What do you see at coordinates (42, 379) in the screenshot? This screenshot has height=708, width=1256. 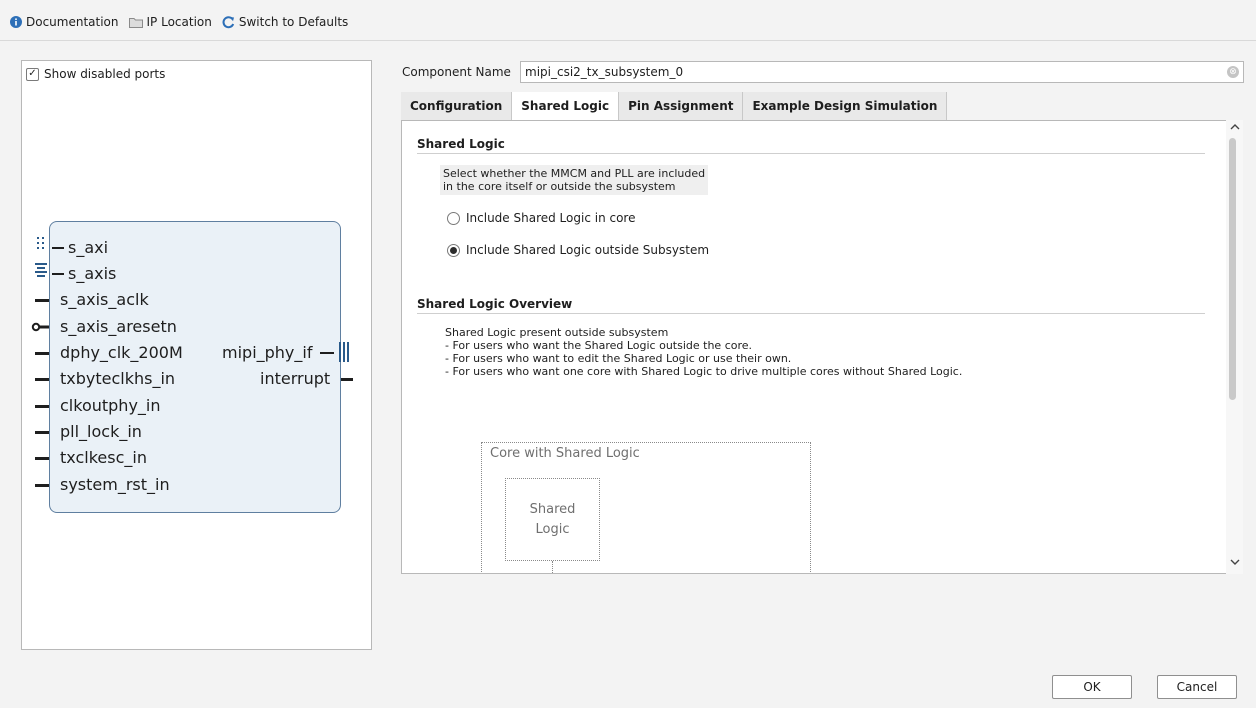 I see `txbyteclkhs-in-pin` at bounding box center [42, 379].